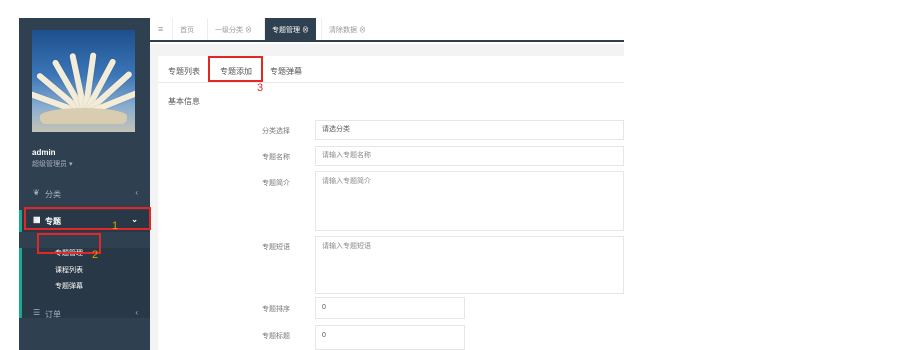 Image resolution: width=924 pixels, height=350 pixels. Describe the element at coordinates (115, 226) in the screenshot. I see `annotation-number: 1` at that location.